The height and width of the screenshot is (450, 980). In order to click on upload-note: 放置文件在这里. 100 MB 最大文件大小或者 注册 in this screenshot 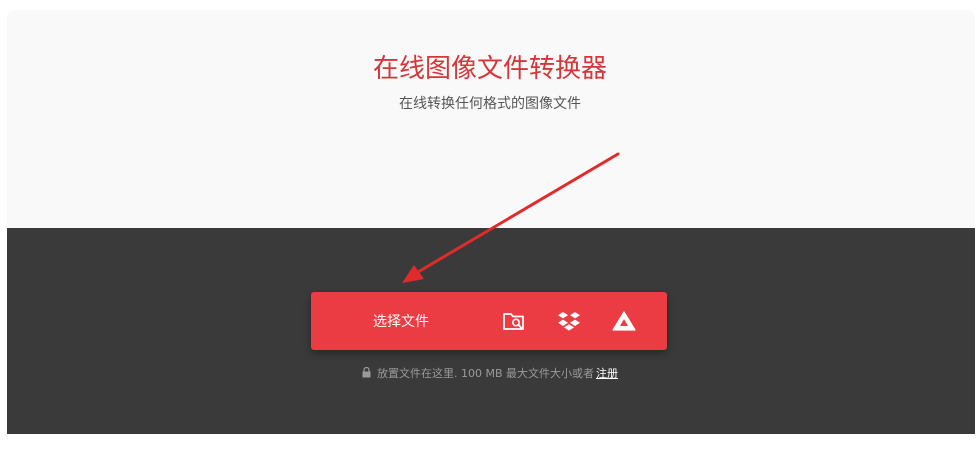, I will do `click(490, 374)`.